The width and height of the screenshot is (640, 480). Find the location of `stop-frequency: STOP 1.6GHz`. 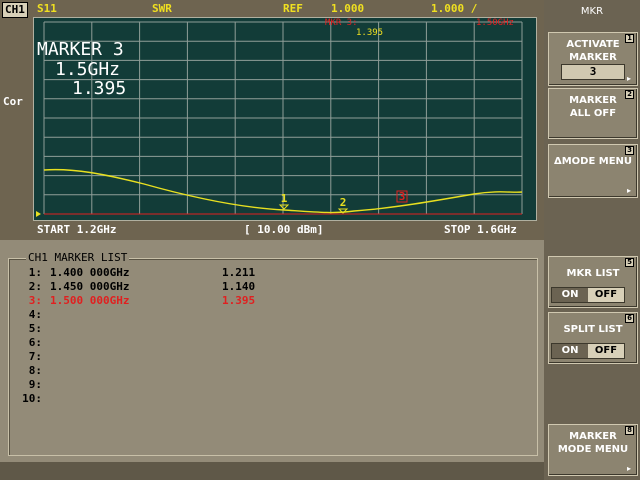

stop-frequency: STOP 1.6GHz is located at coordinates (480, 229).